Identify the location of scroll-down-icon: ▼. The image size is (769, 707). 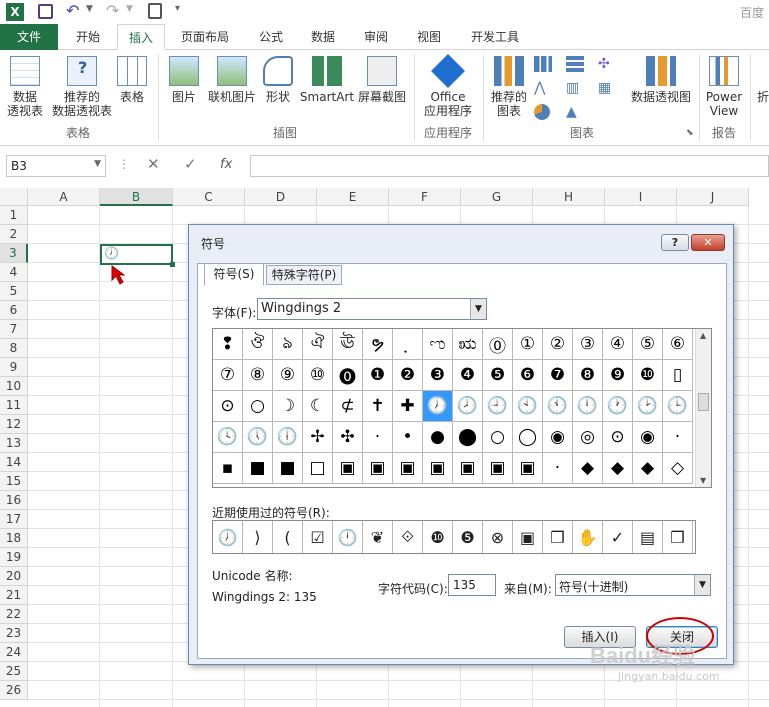
(703, 480).